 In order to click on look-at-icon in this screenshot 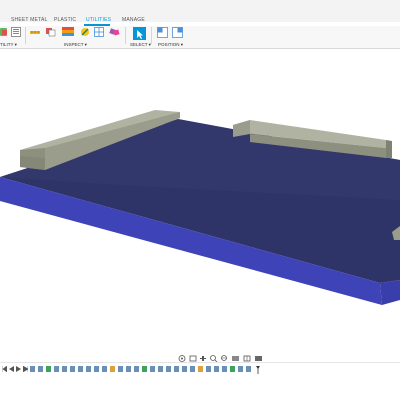, I will do `click(193, 358)`.